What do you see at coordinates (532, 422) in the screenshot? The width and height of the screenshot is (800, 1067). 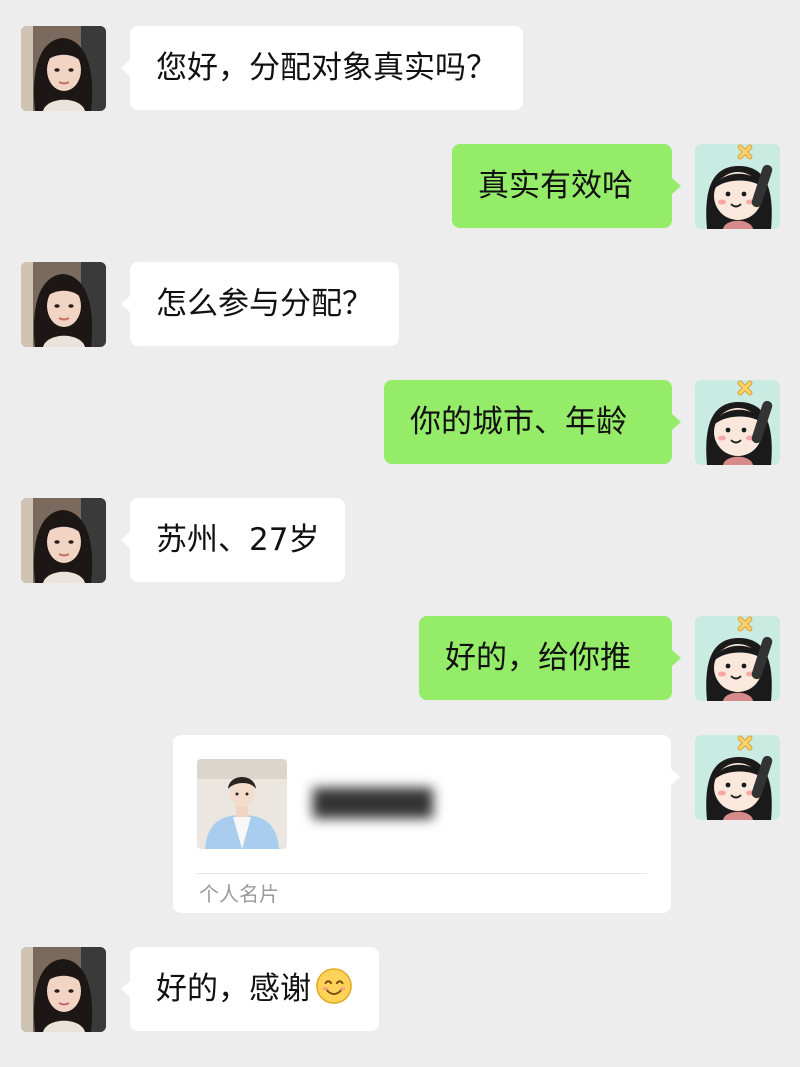 I see `sent-message-bubble: 你的城市、年龄` at bounding box center [532, 422].